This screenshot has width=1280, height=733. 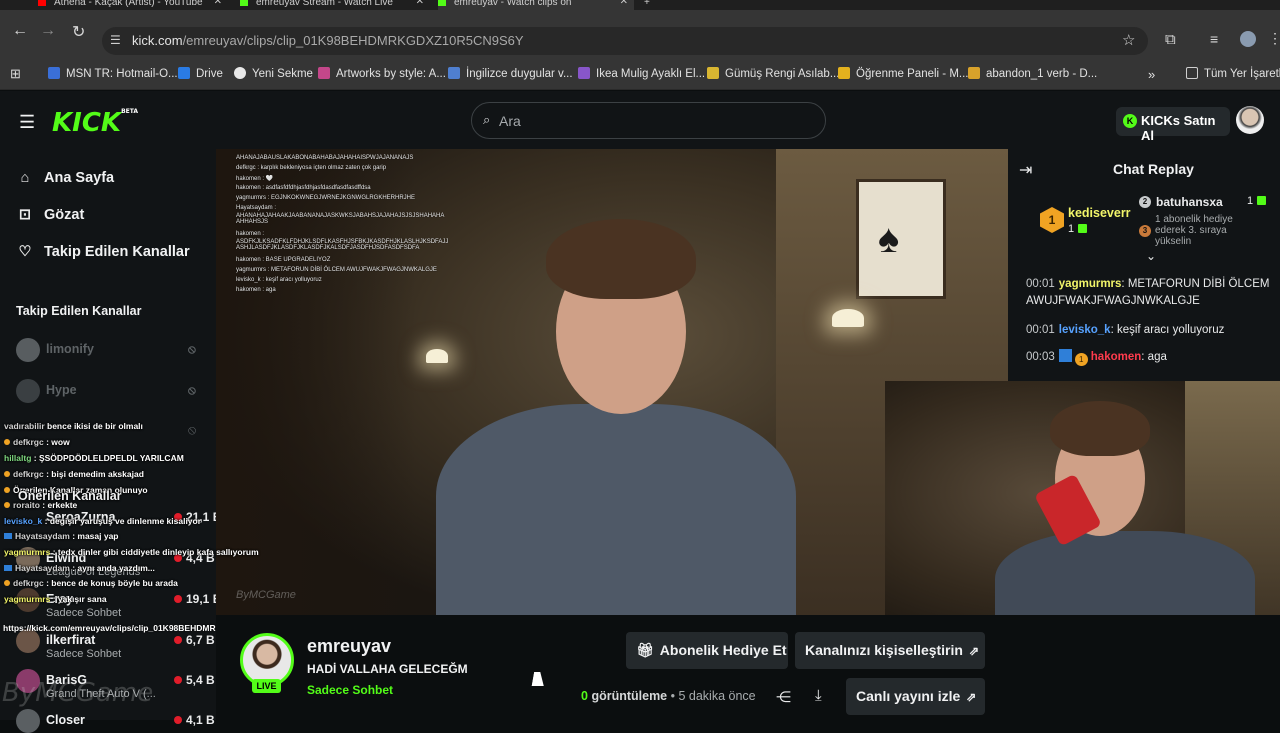 I want to click on second-gifter-count: 1, so click(x=1257, y=201).